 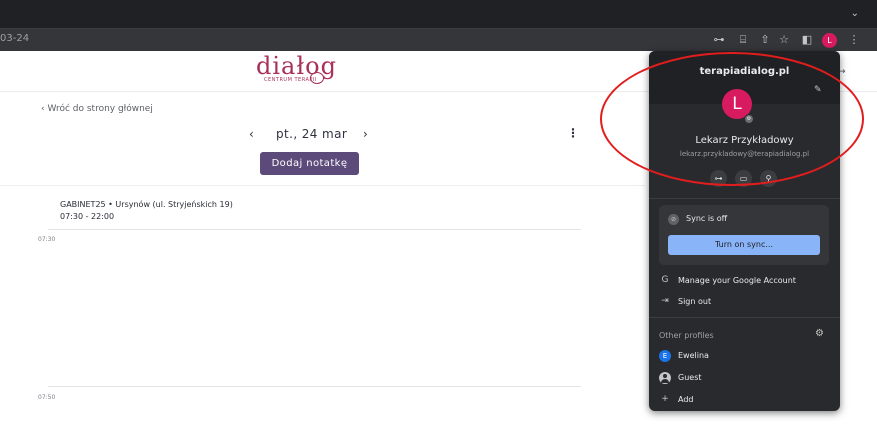 I want to click on logo-subtitle: CENTRUM TERAPII, so click(x=290, y=80).